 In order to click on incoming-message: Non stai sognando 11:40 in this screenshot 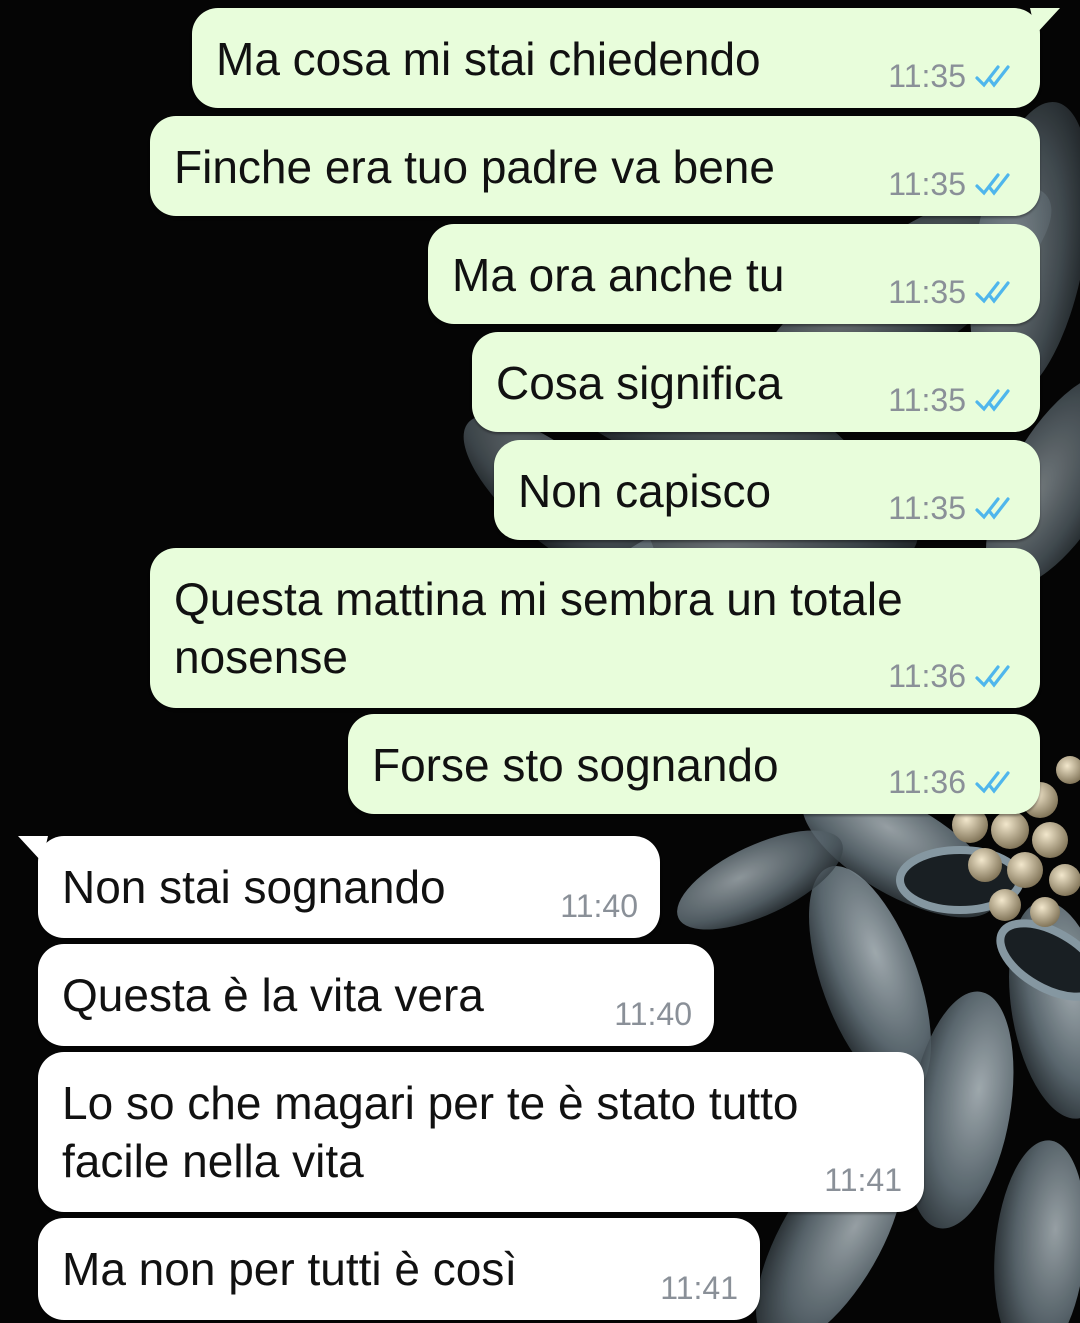, I will do `click(339, 887)`.